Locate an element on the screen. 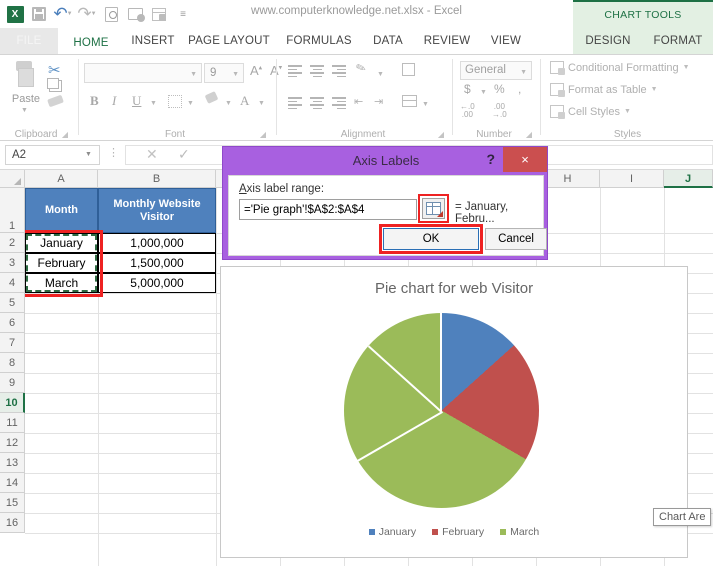 Image resolution: width=713 pixels, height=566 pixels. copy-icon is located at coordinates (54, 85).